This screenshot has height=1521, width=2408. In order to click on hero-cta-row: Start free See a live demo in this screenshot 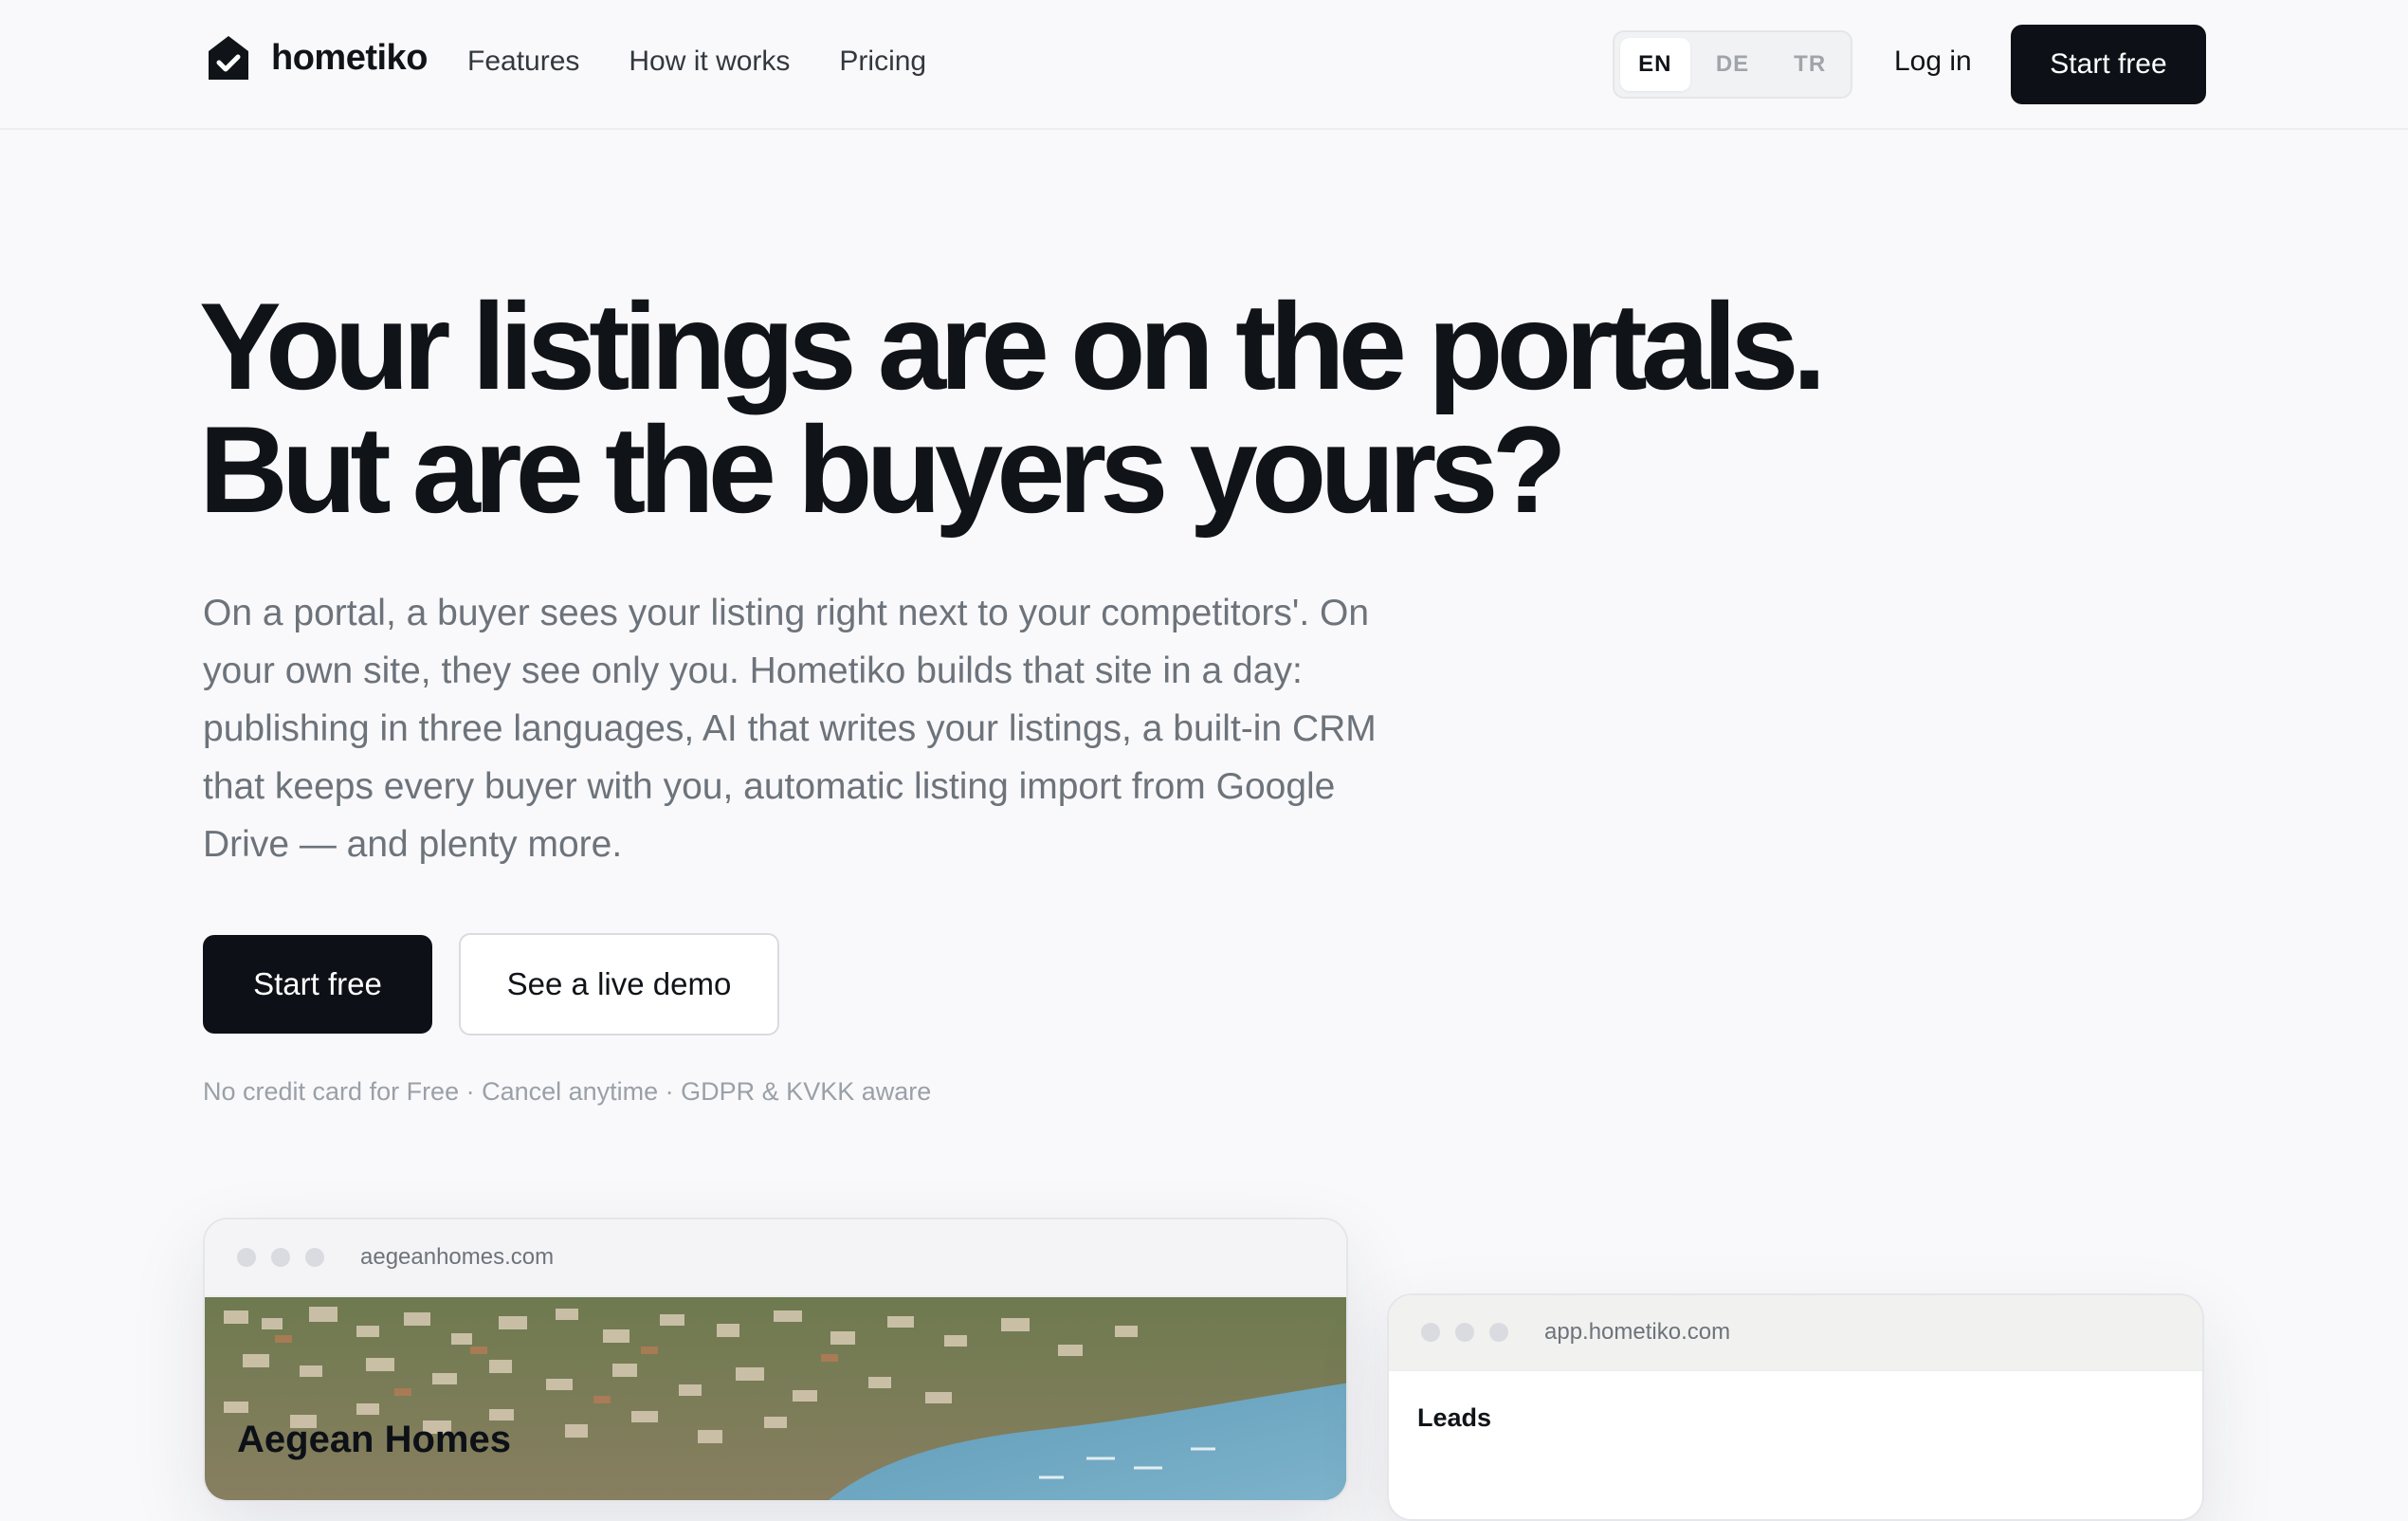, I will do `click(491, 984)`.